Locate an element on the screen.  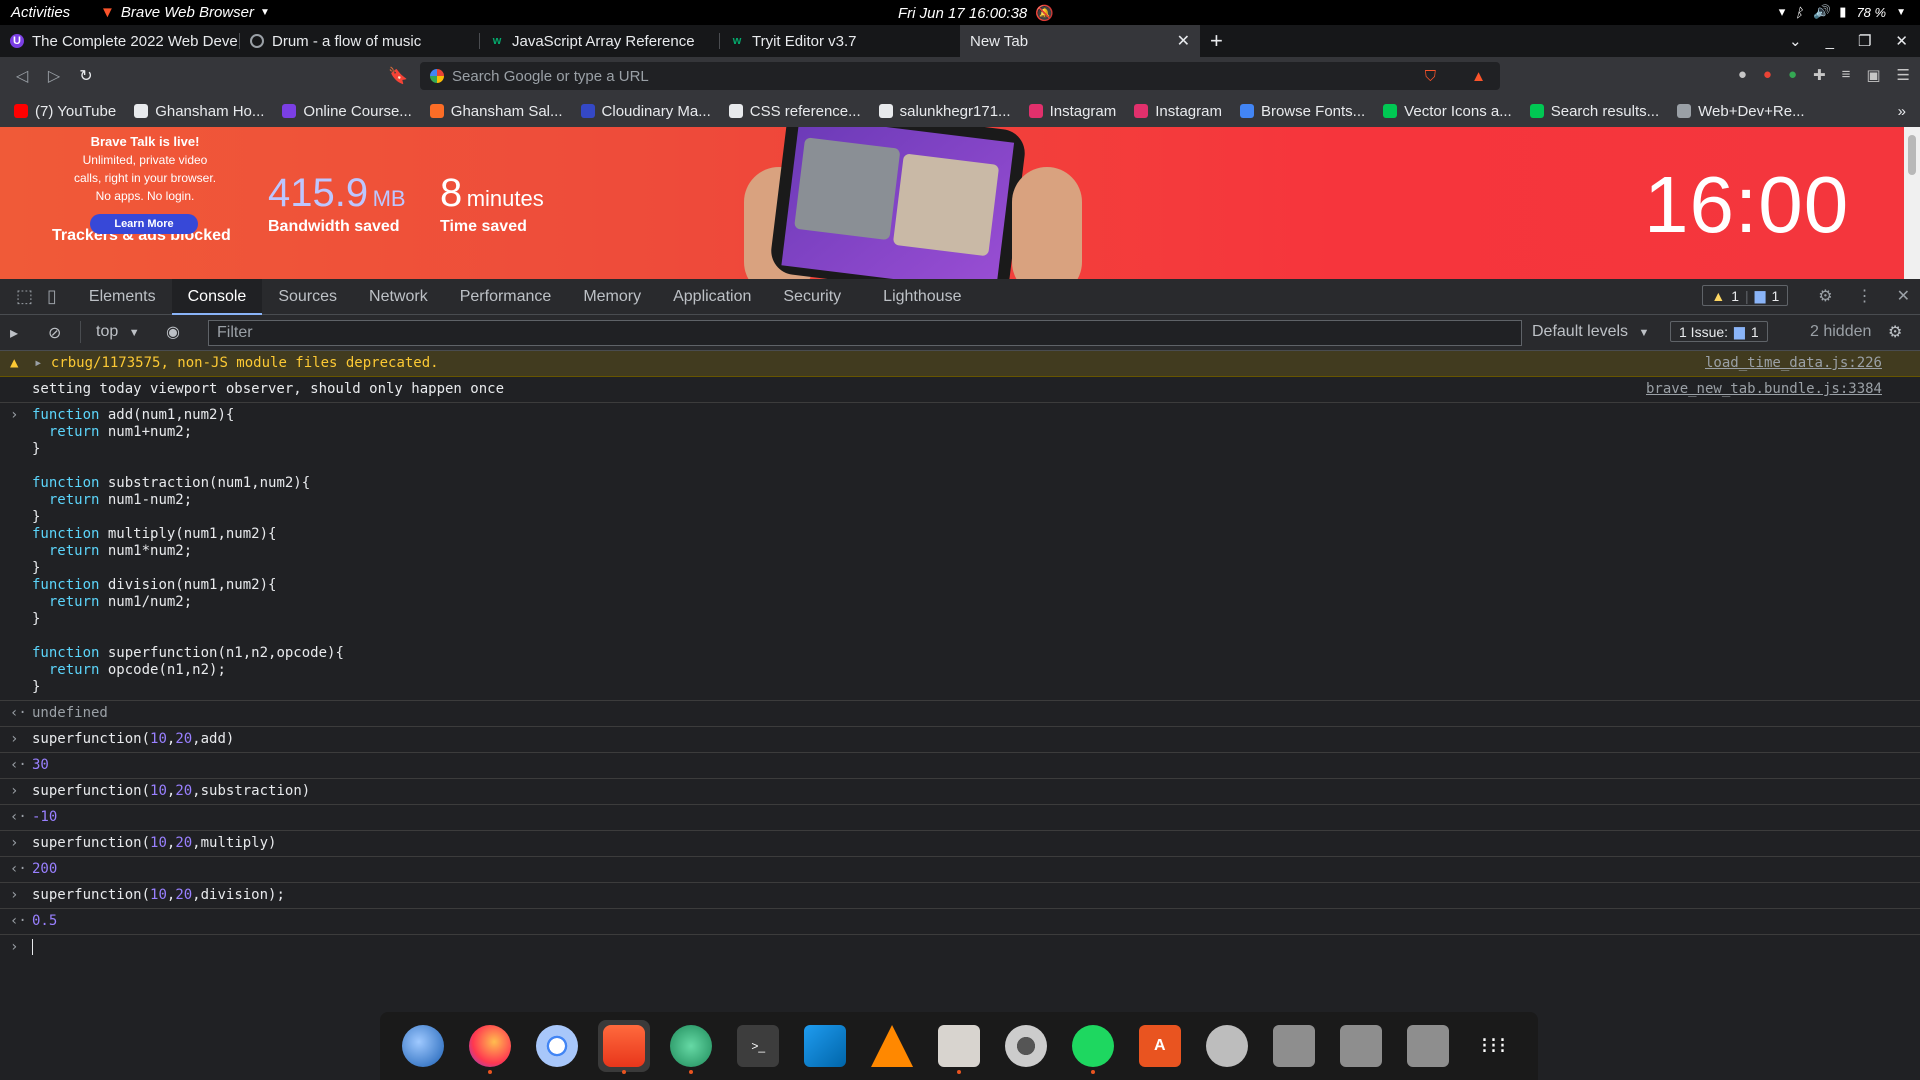
dock-brave is located at coordinates (624, 1047).